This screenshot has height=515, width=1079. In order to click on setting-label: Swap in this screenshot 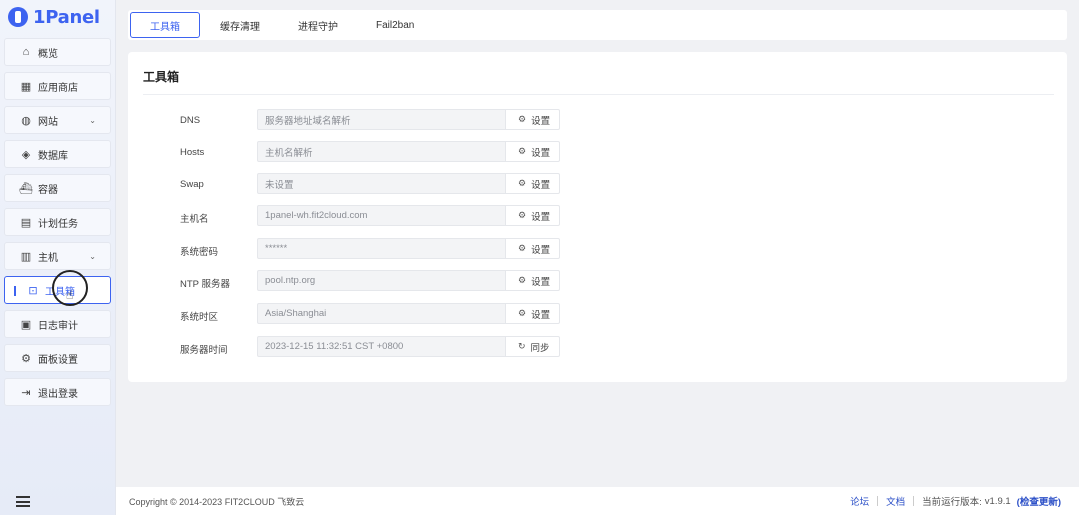, I will do `click(192, 184)`.